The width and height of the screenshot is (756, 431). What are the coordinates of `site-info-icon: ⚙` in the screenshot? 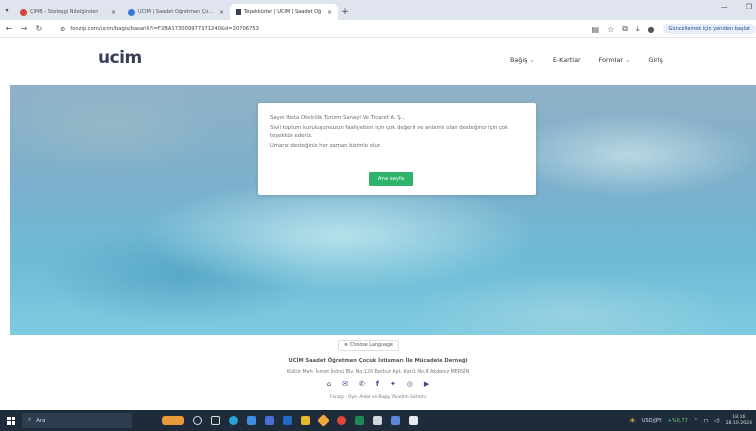 It's located at (62, 29).